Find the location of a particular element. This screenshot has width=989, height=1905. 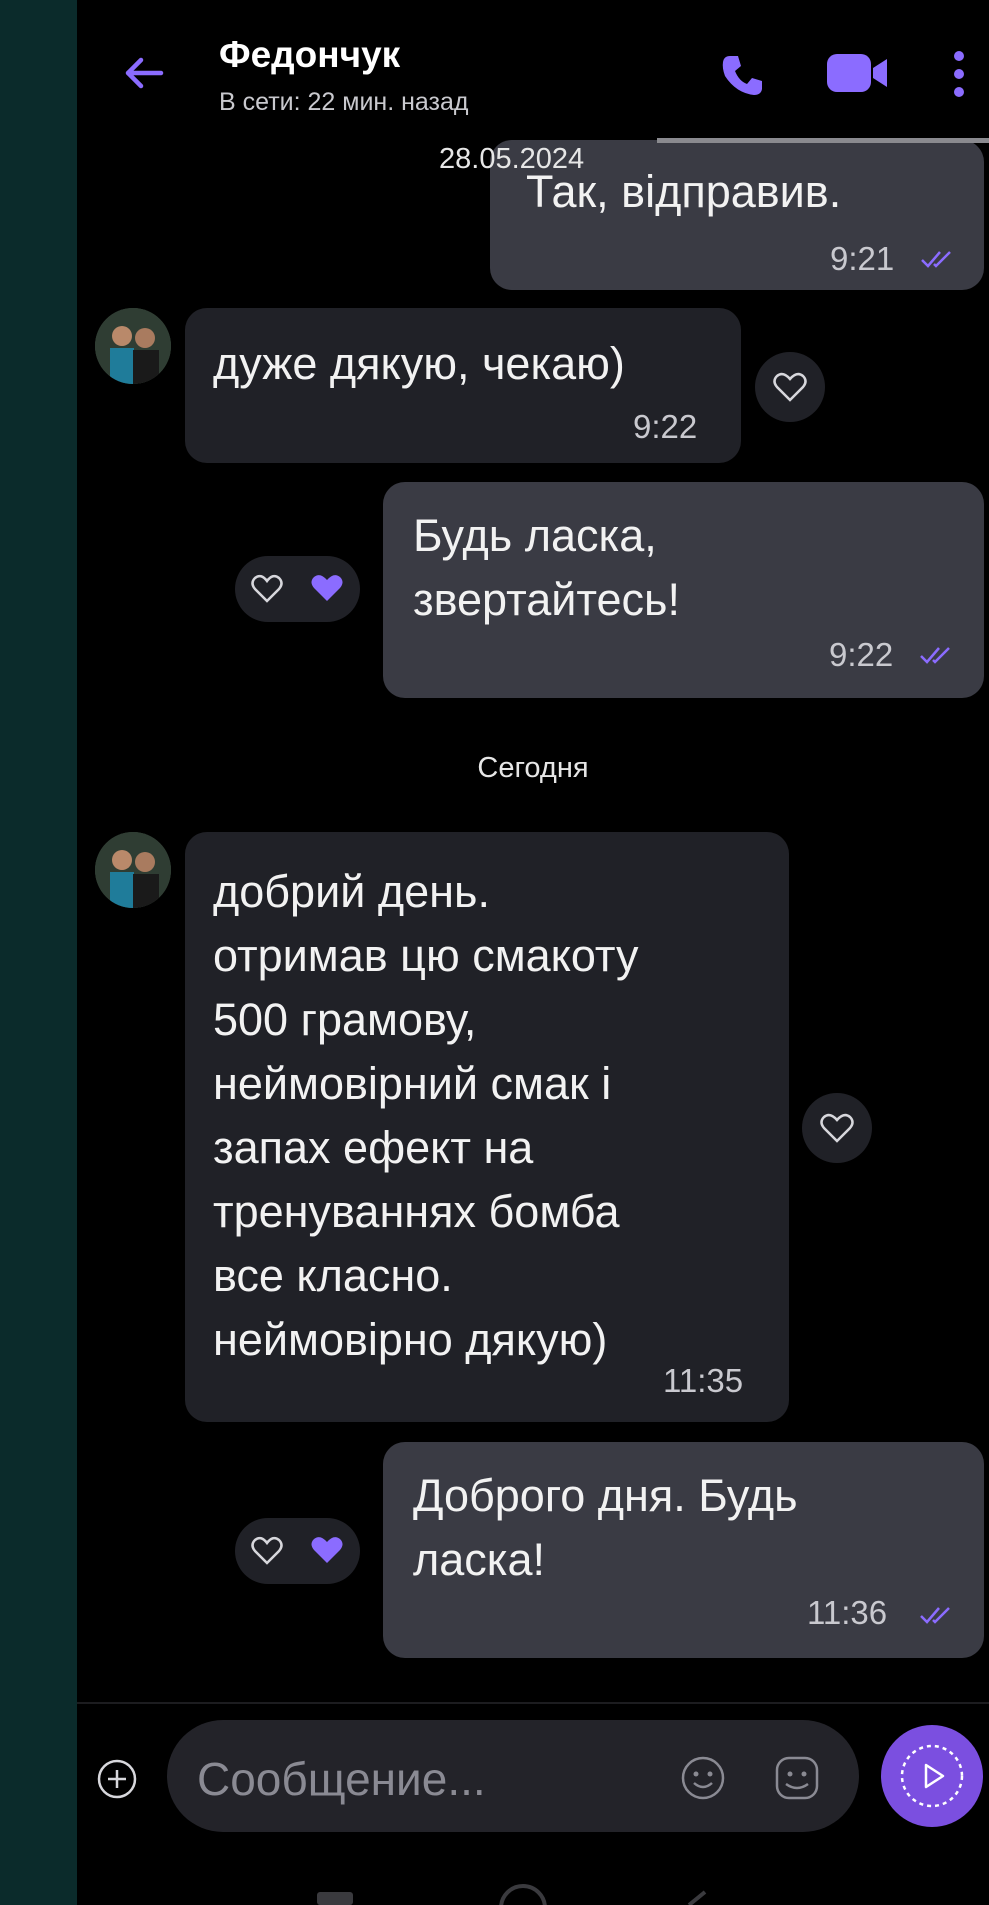

message-bubble-outgoing: Доброго дня. Будь ласка! 11:36 is located at coordinates (683, 1550).